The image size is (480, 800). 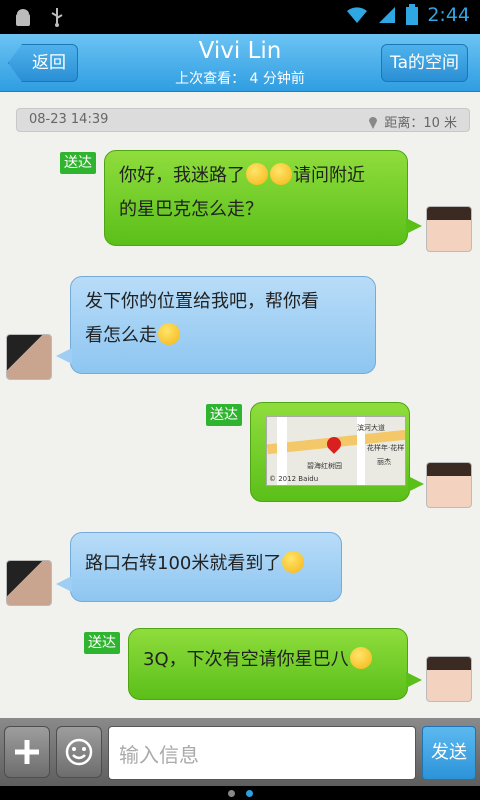 I want to click on page-indicator, so click(x=240, y=793).